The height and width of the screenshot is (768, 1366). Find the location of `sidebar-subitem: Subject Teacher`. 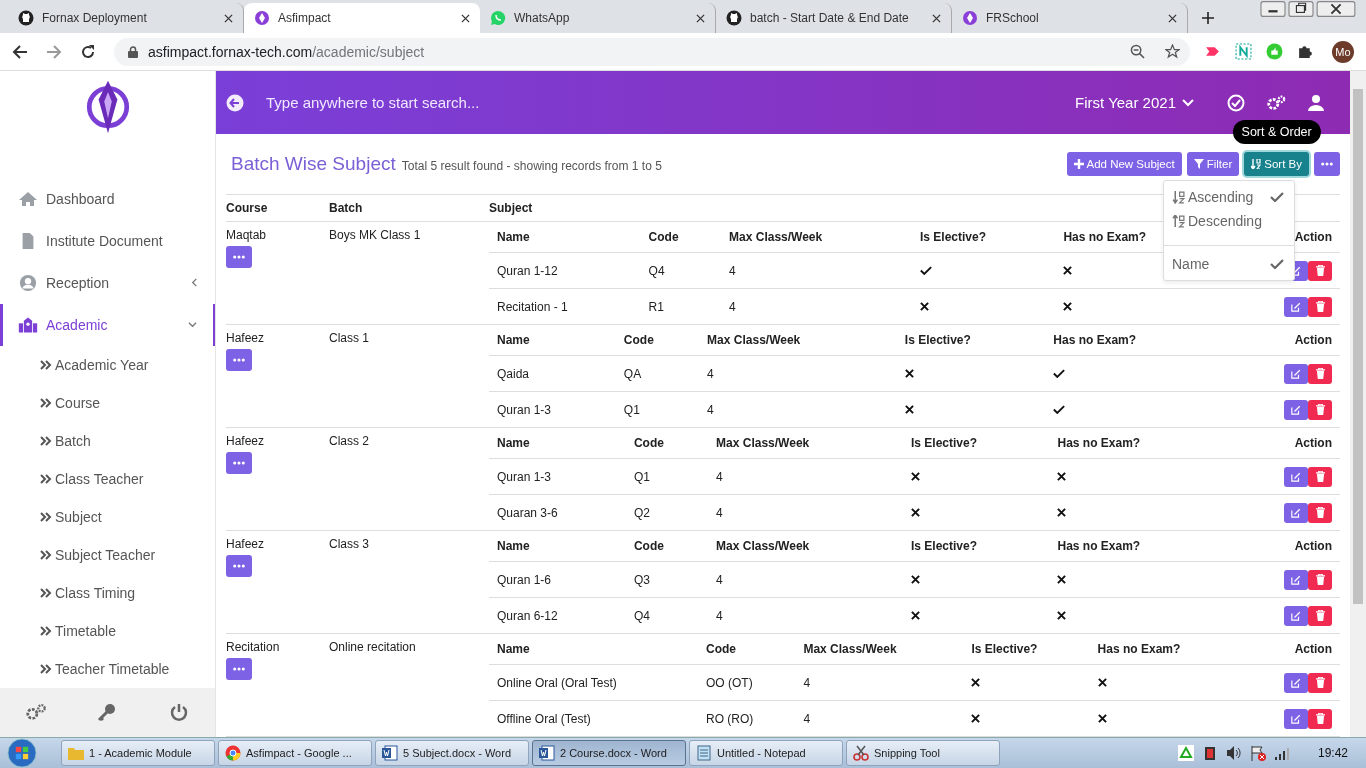

sidebar-subitem: Subject Teacher is located at coordinates (107, 554).